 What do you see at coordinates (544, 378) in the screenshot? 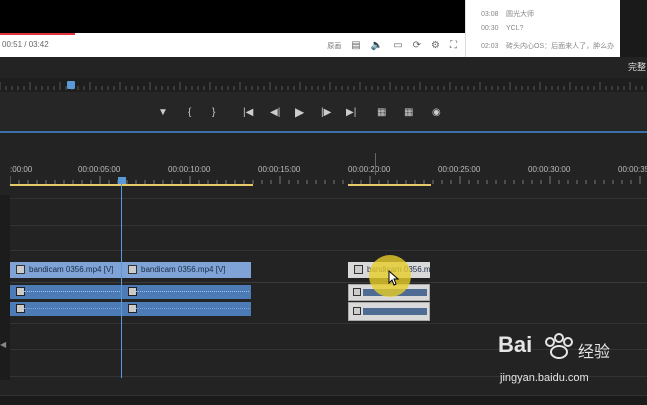
I see `watermark-url: jingyan.baidu.com` at bounding box center [544, 378].